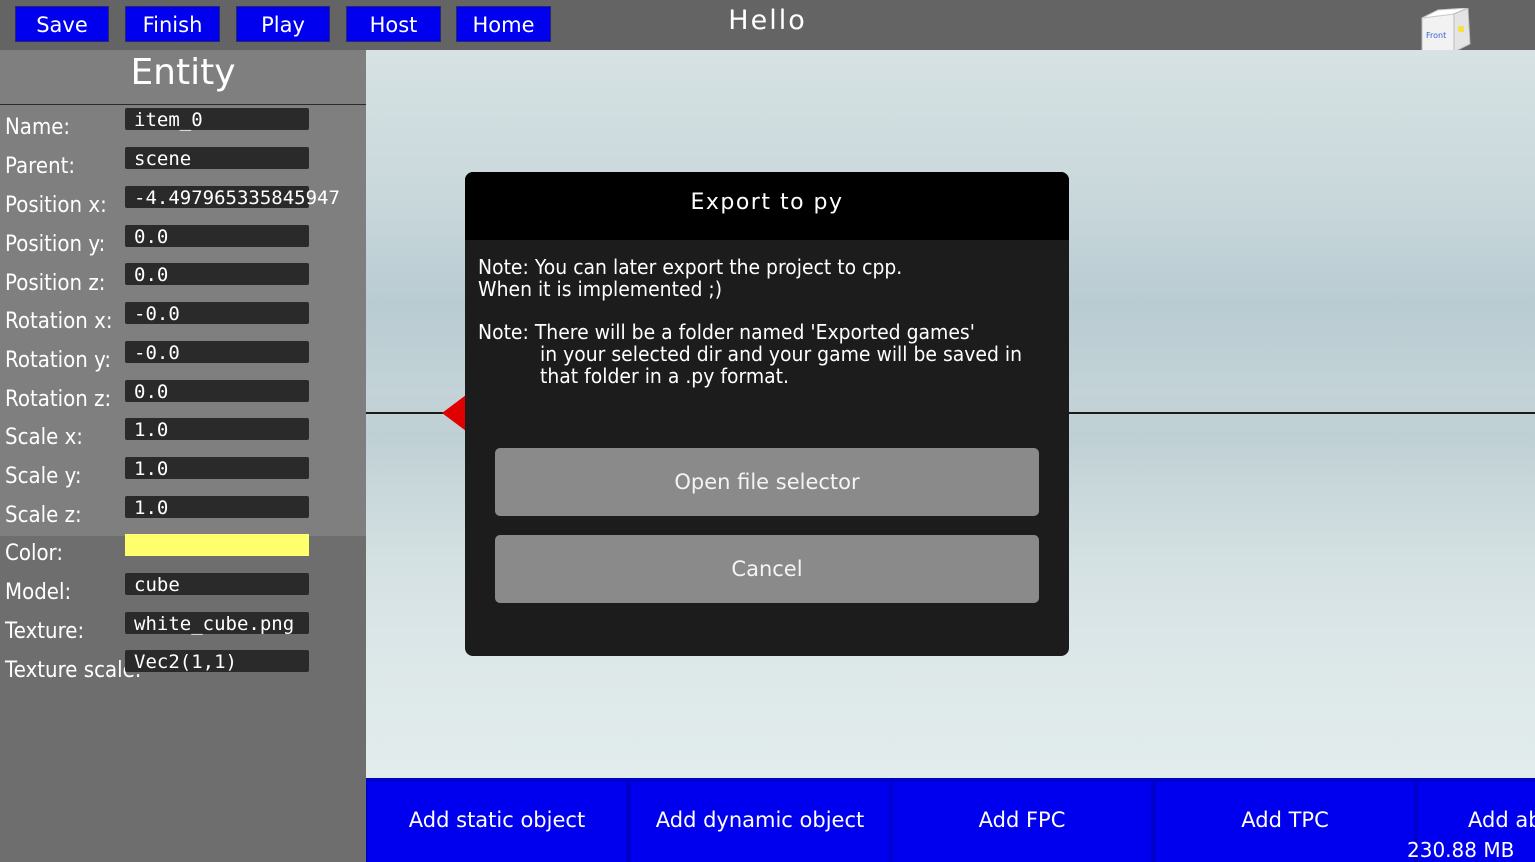  I want to click on position-z-field: 0.0, so click(217, 274).